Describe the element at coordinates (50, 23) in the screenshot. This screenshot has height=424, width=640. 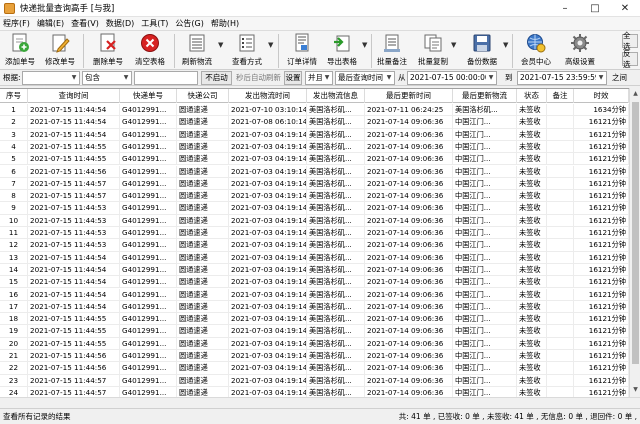
I see `menu-edit: 编辑(E)` at that location.